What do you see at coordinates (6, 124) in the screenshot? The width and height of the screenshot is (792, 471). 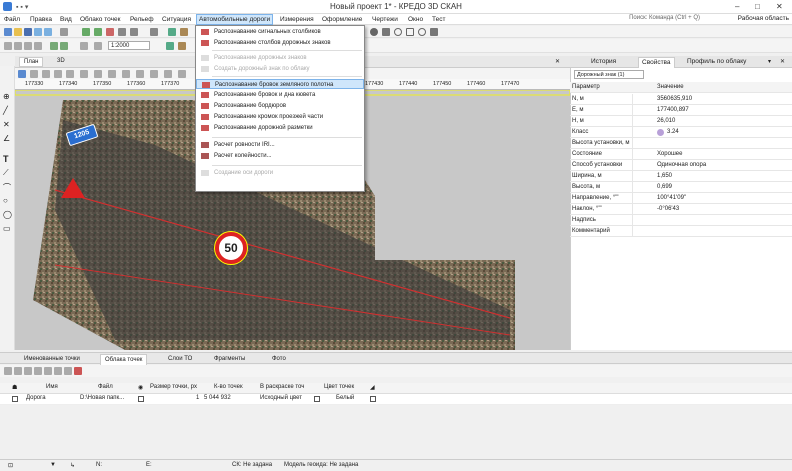 I see `cross-tool-icon: ✕` at bounding box center [6, 124].